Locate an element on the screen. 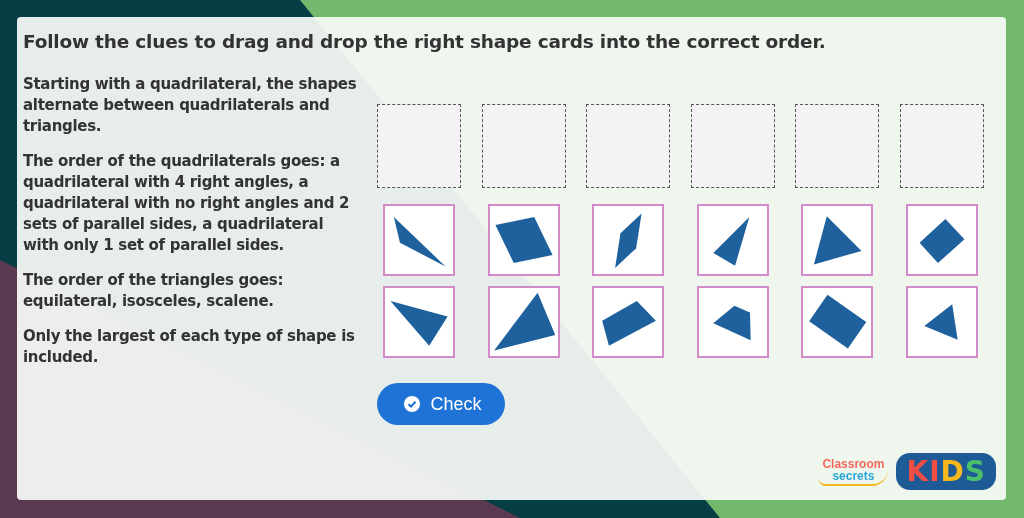 Image resolution: width=1024 pixels, height=518 pixels. check-button: Check is located at coordinates (441, 404).